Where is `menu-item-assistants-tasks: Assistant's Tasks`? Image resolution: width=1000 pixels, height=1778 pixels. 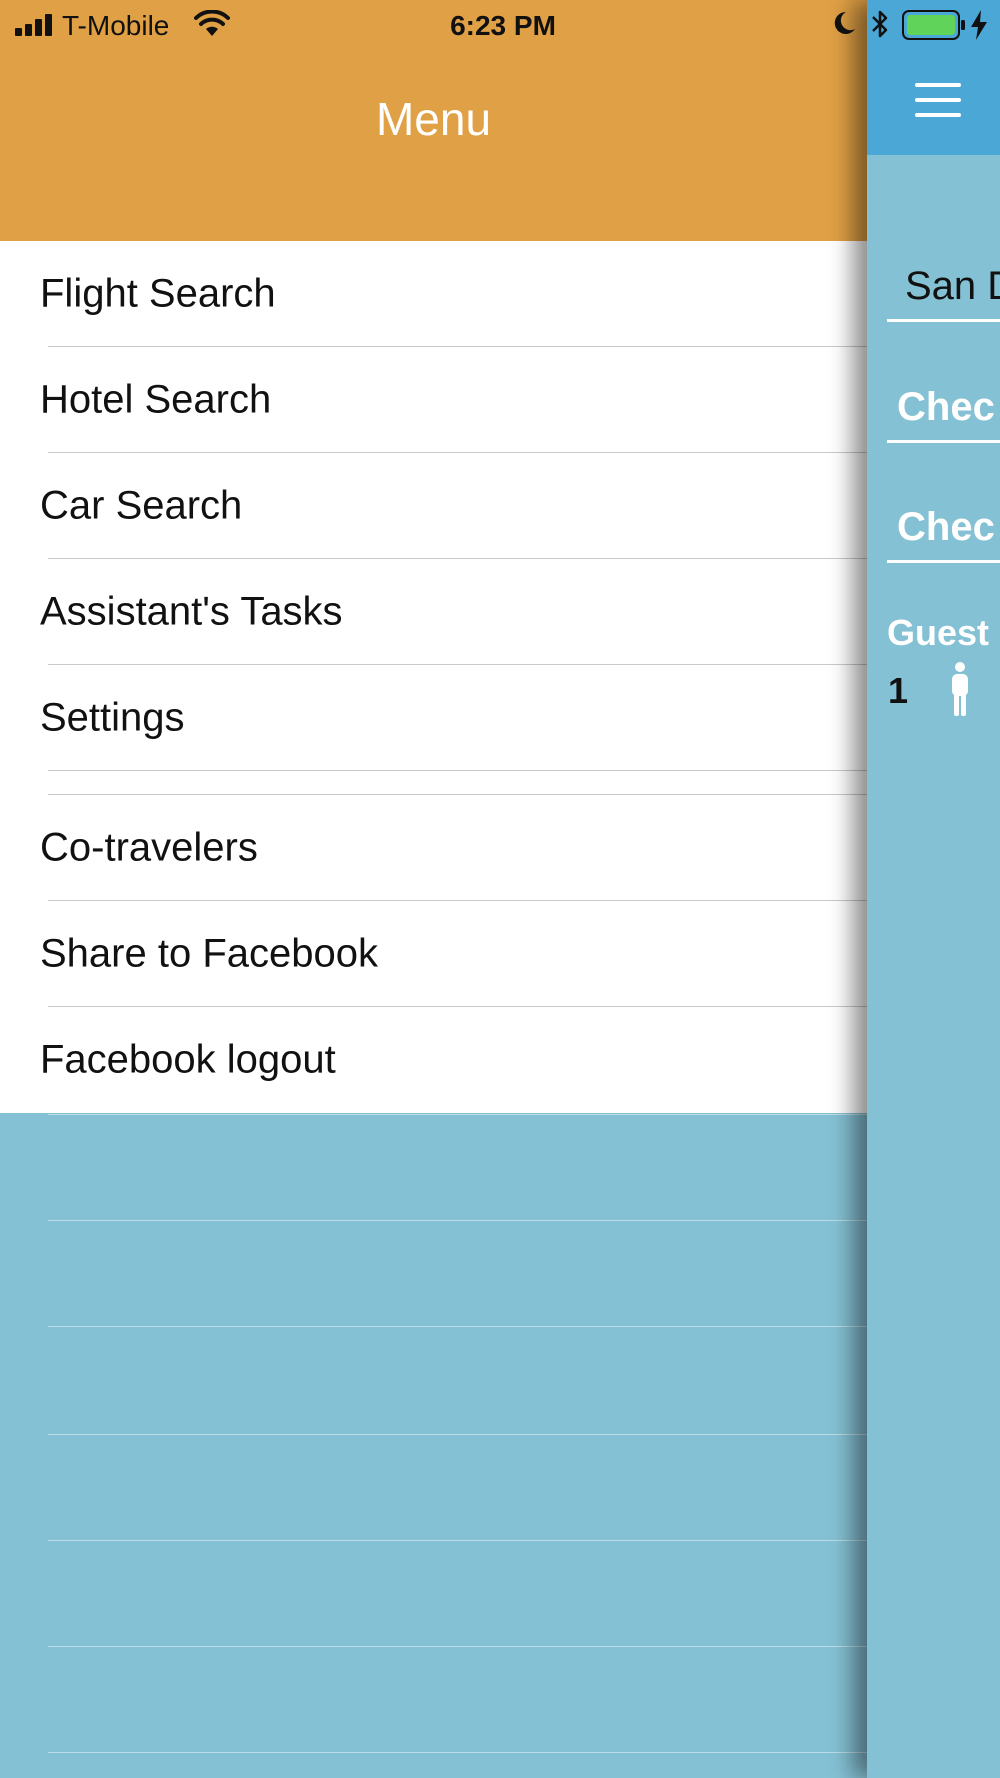 menu-item-assistants-tasks: Assistant's Tasks is located at coordinates (433, 612).